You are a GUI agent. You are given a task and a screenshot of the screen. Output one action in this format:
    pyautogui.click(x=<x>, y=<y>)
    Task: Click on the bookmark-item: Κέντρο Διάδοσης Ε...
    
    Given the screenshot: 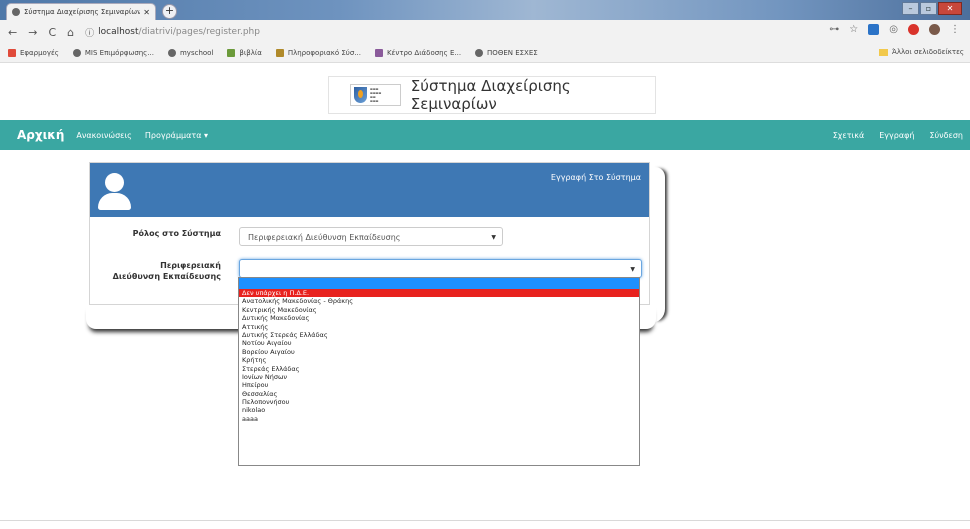 What is the action you would take?
    pyautogui.click(x=417, y=53)
    